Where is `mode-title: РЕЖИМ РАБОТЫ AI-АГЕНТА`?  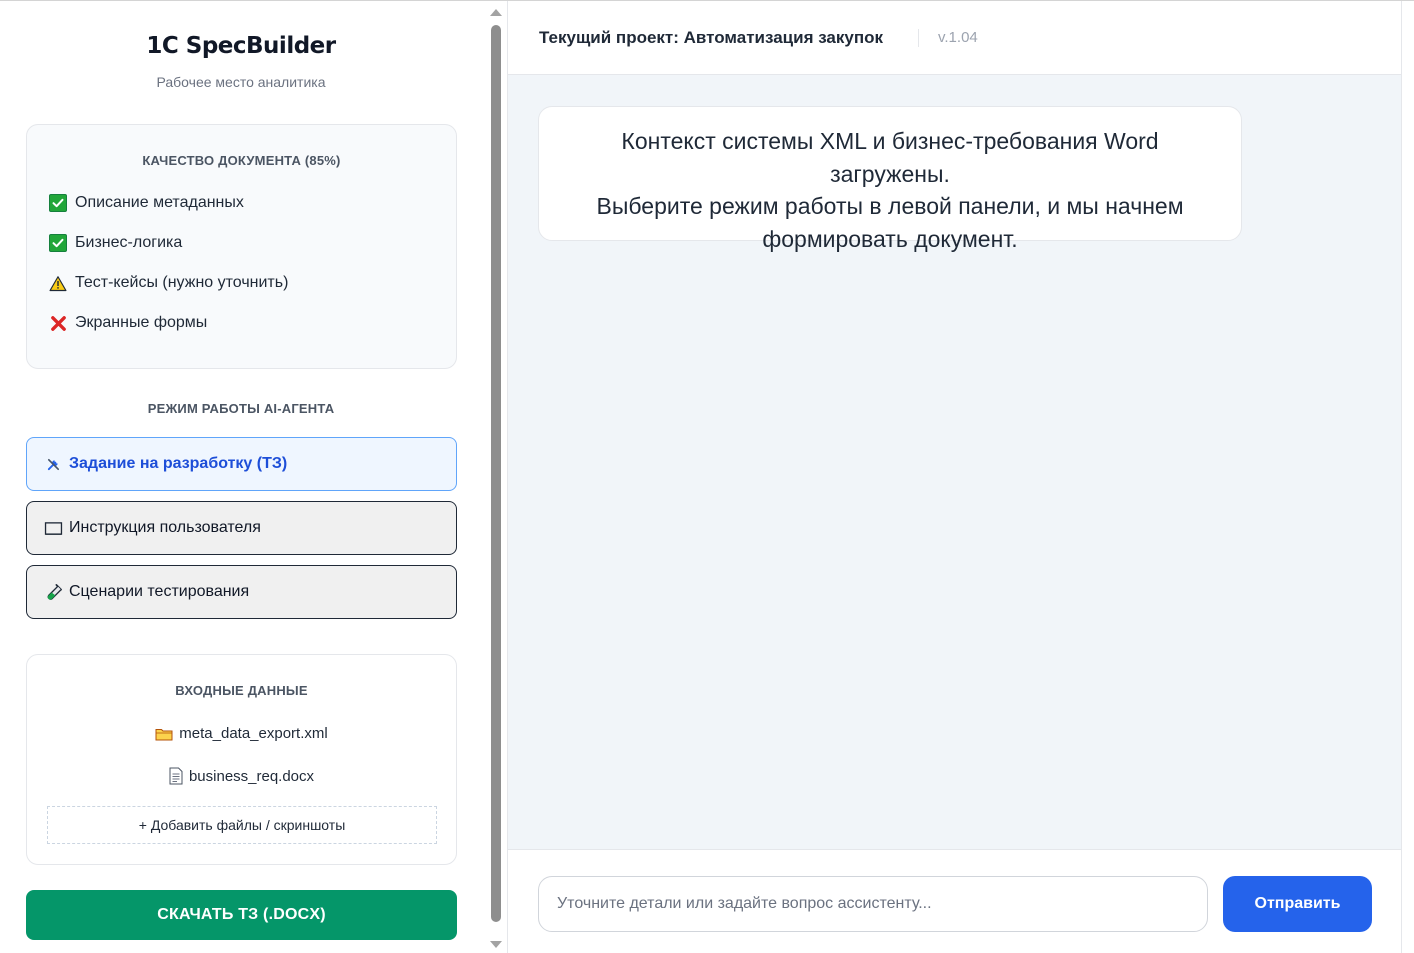 mode-title: РЕЖИМ РАБОТЫ AI-АГЕНТА is located at coordinates (241, 408).